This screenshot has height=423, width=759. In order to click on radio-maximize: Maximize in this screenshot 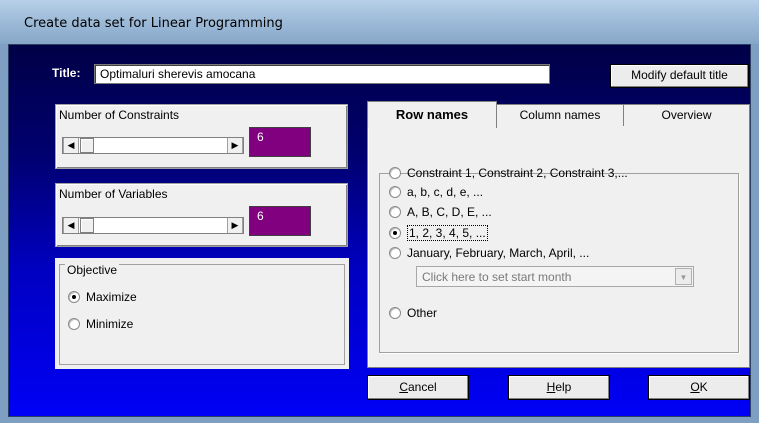, I will do `click(102, 297)`.